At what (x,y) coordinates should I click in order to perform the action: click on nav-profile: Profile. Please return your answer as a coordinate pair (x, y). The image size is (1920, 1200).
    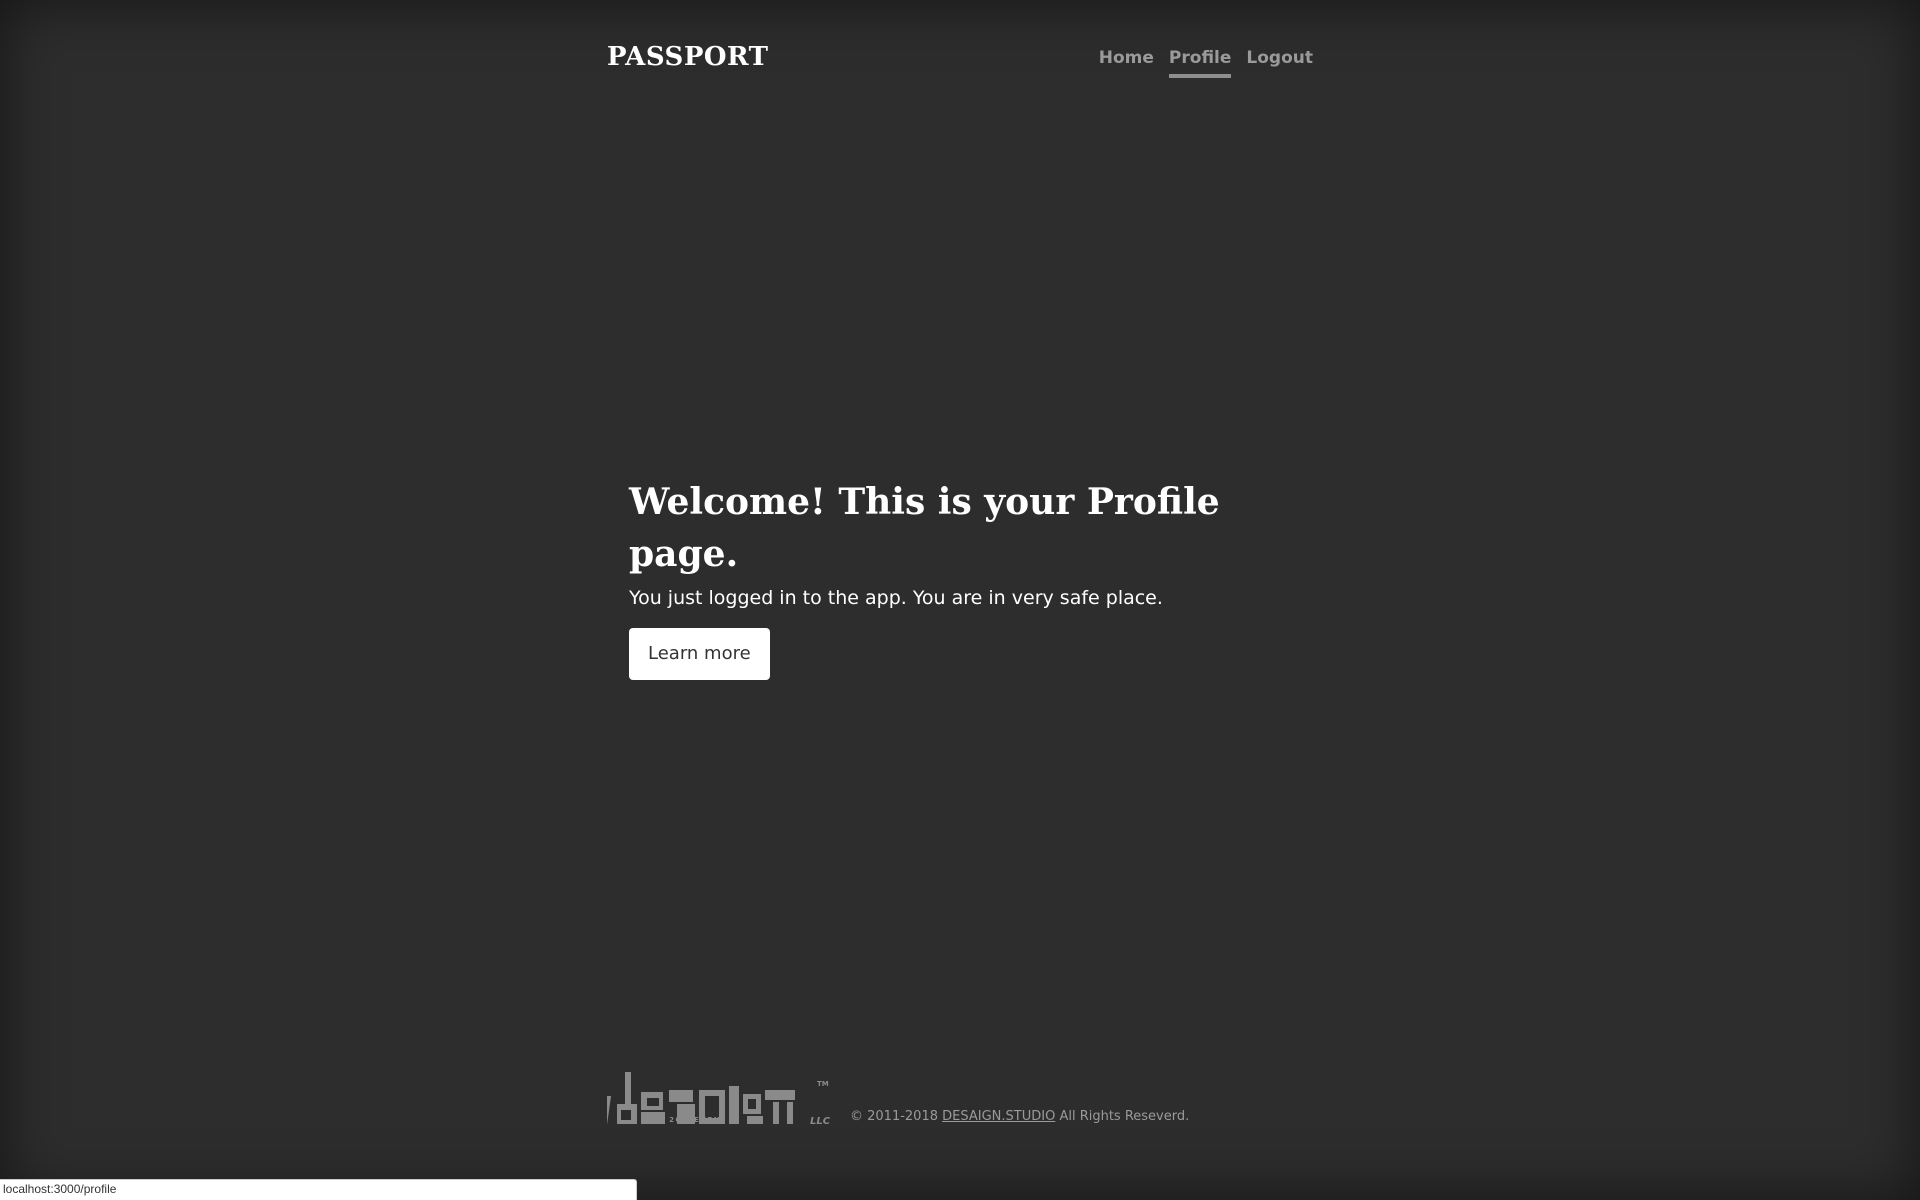
    Looking at the image, I should click on (1200, 63).